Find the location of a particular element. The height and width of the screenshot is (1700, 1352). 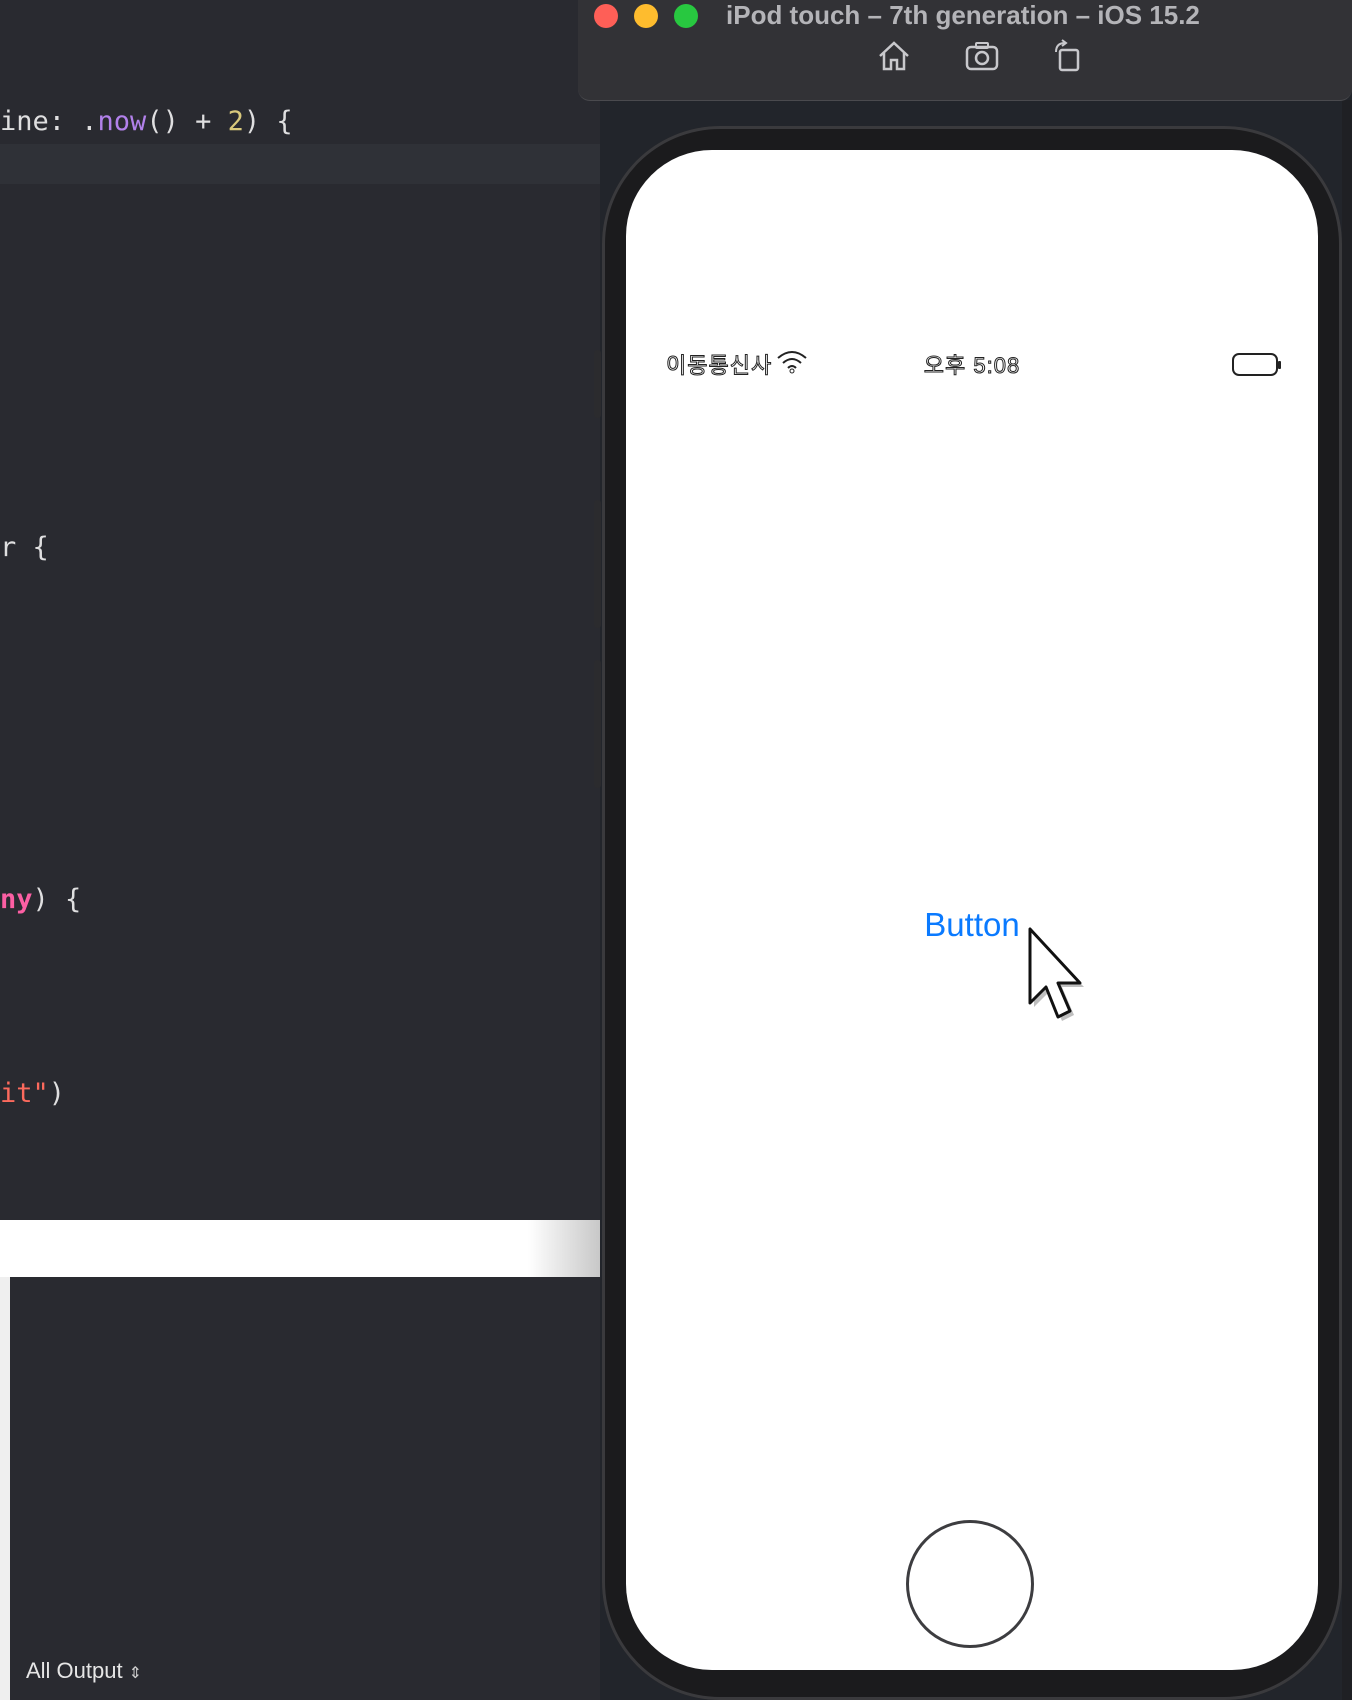

current-line-highlight is located at coordinates (300, 164).